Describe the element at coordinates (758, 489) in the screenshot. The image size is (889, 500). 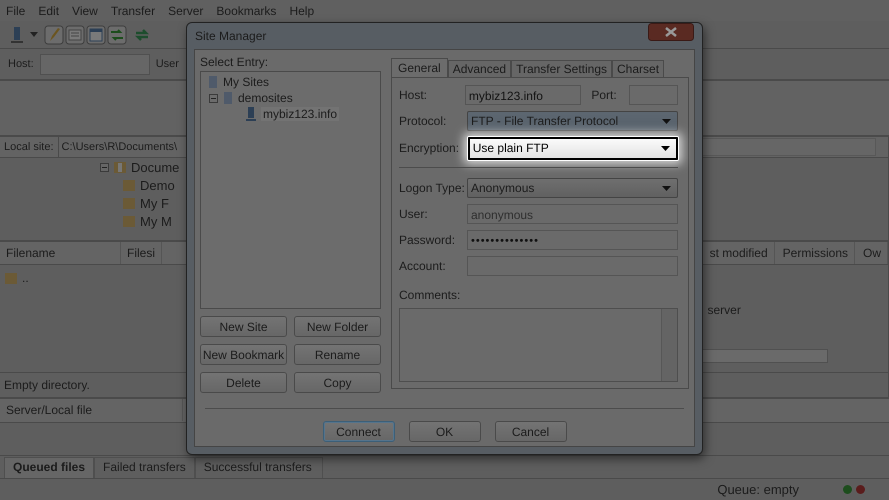
I see `queue-status: Queue: empty` at that location.